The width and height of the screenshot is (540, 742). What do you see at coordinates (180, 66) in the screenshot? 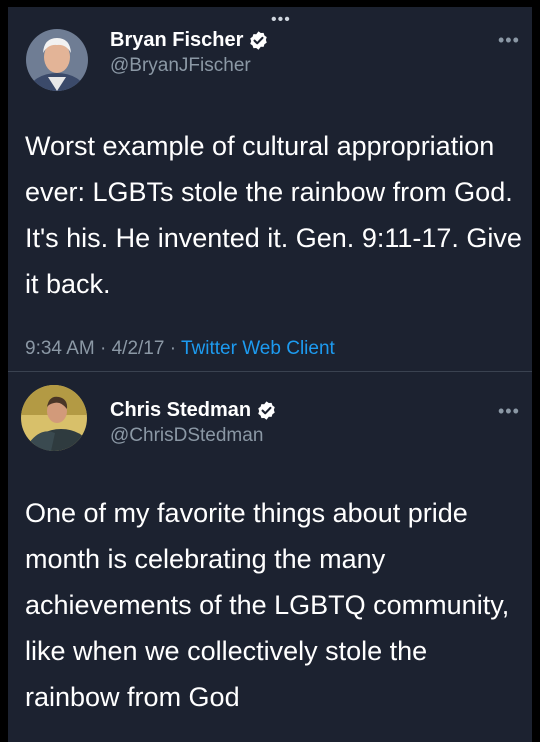
I see `author-handle: @BryanJFischer` at bounding box center [180, 66].